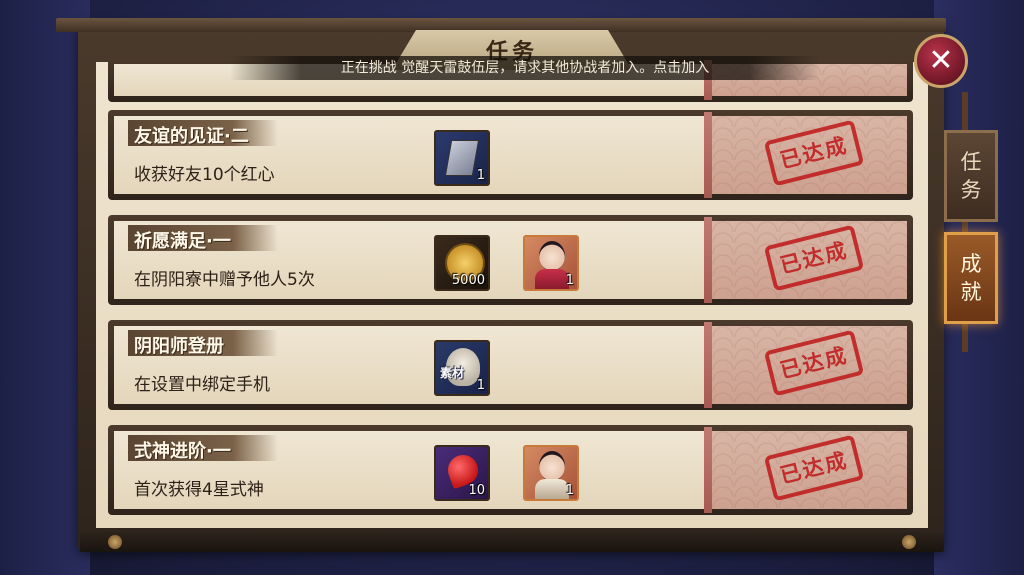 The height and width of the screenshot is (575, 1024). I want to click on task-row: 阴阳师登册 在设置中绑定手机 素材 1 已达成, so click(510, 365).